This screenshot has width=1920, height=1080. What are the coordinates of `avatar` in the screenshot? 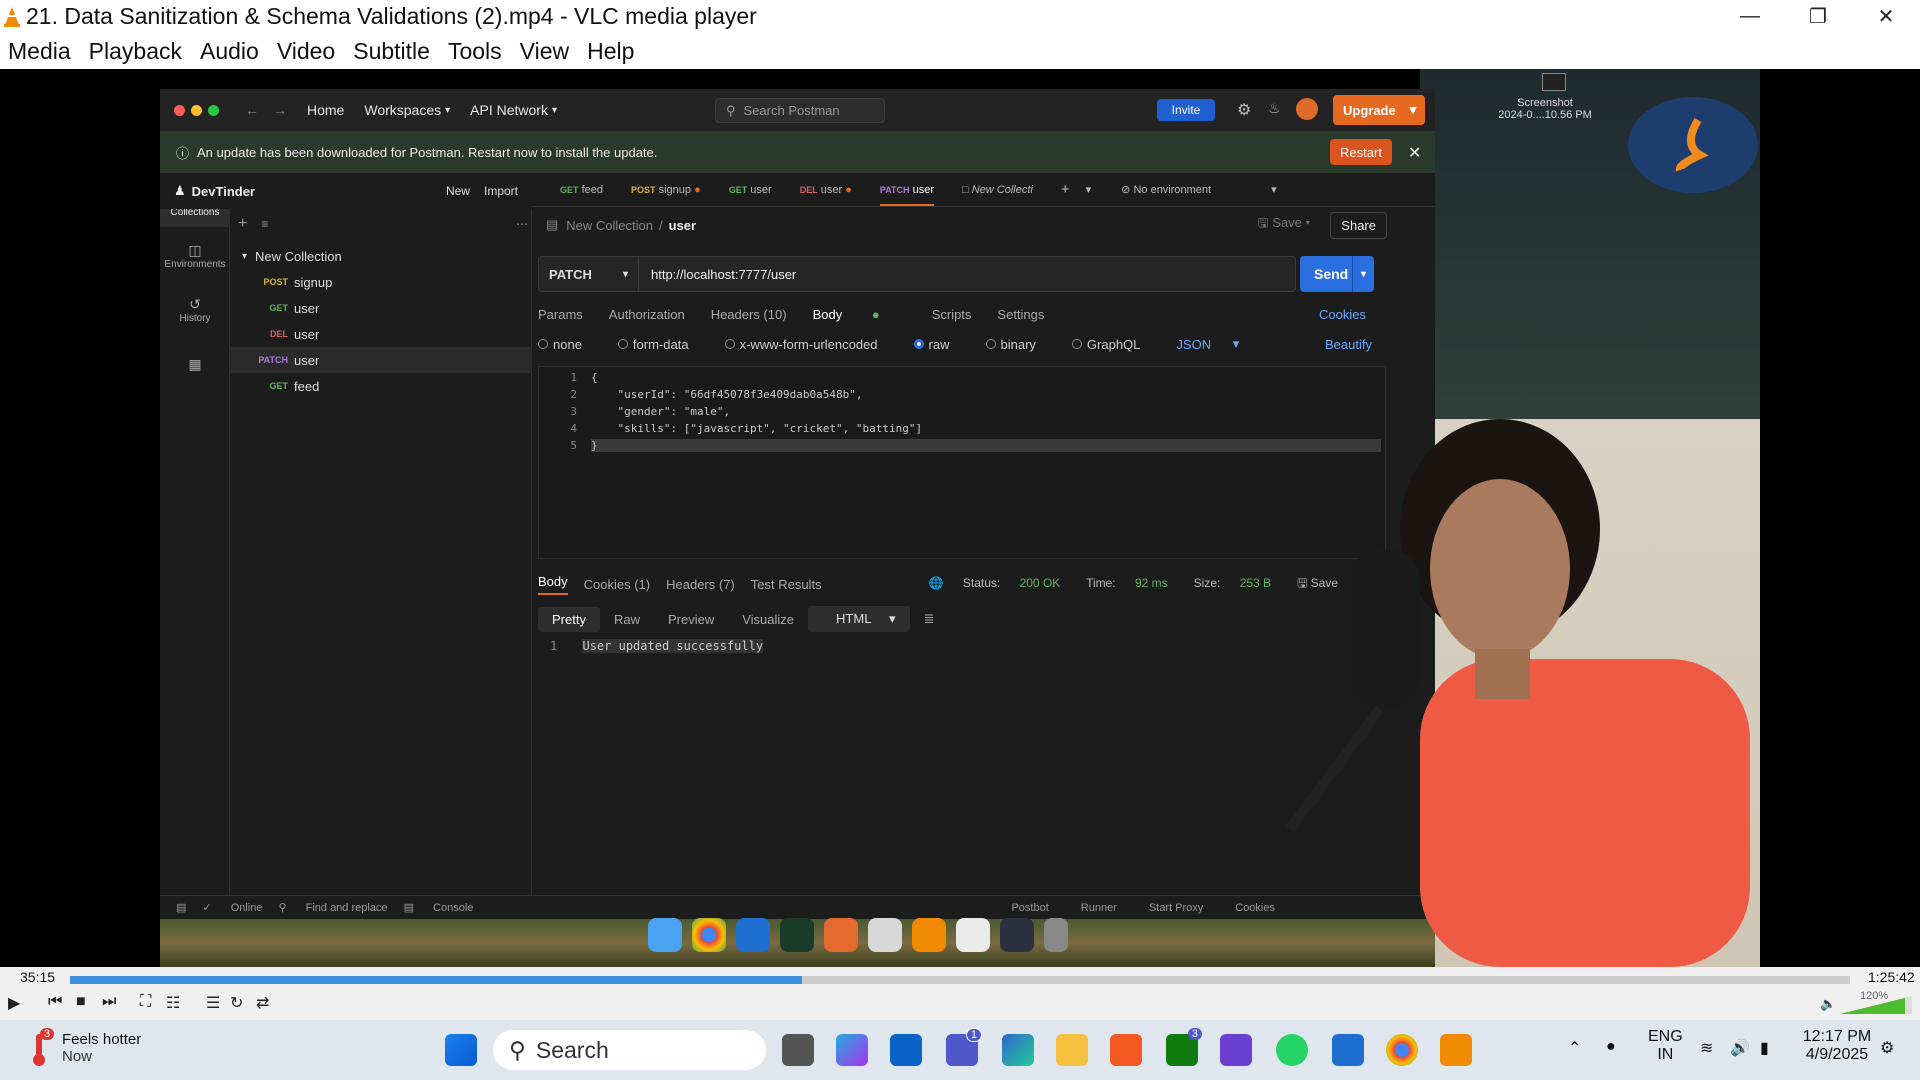 It's located at (1307, 109).